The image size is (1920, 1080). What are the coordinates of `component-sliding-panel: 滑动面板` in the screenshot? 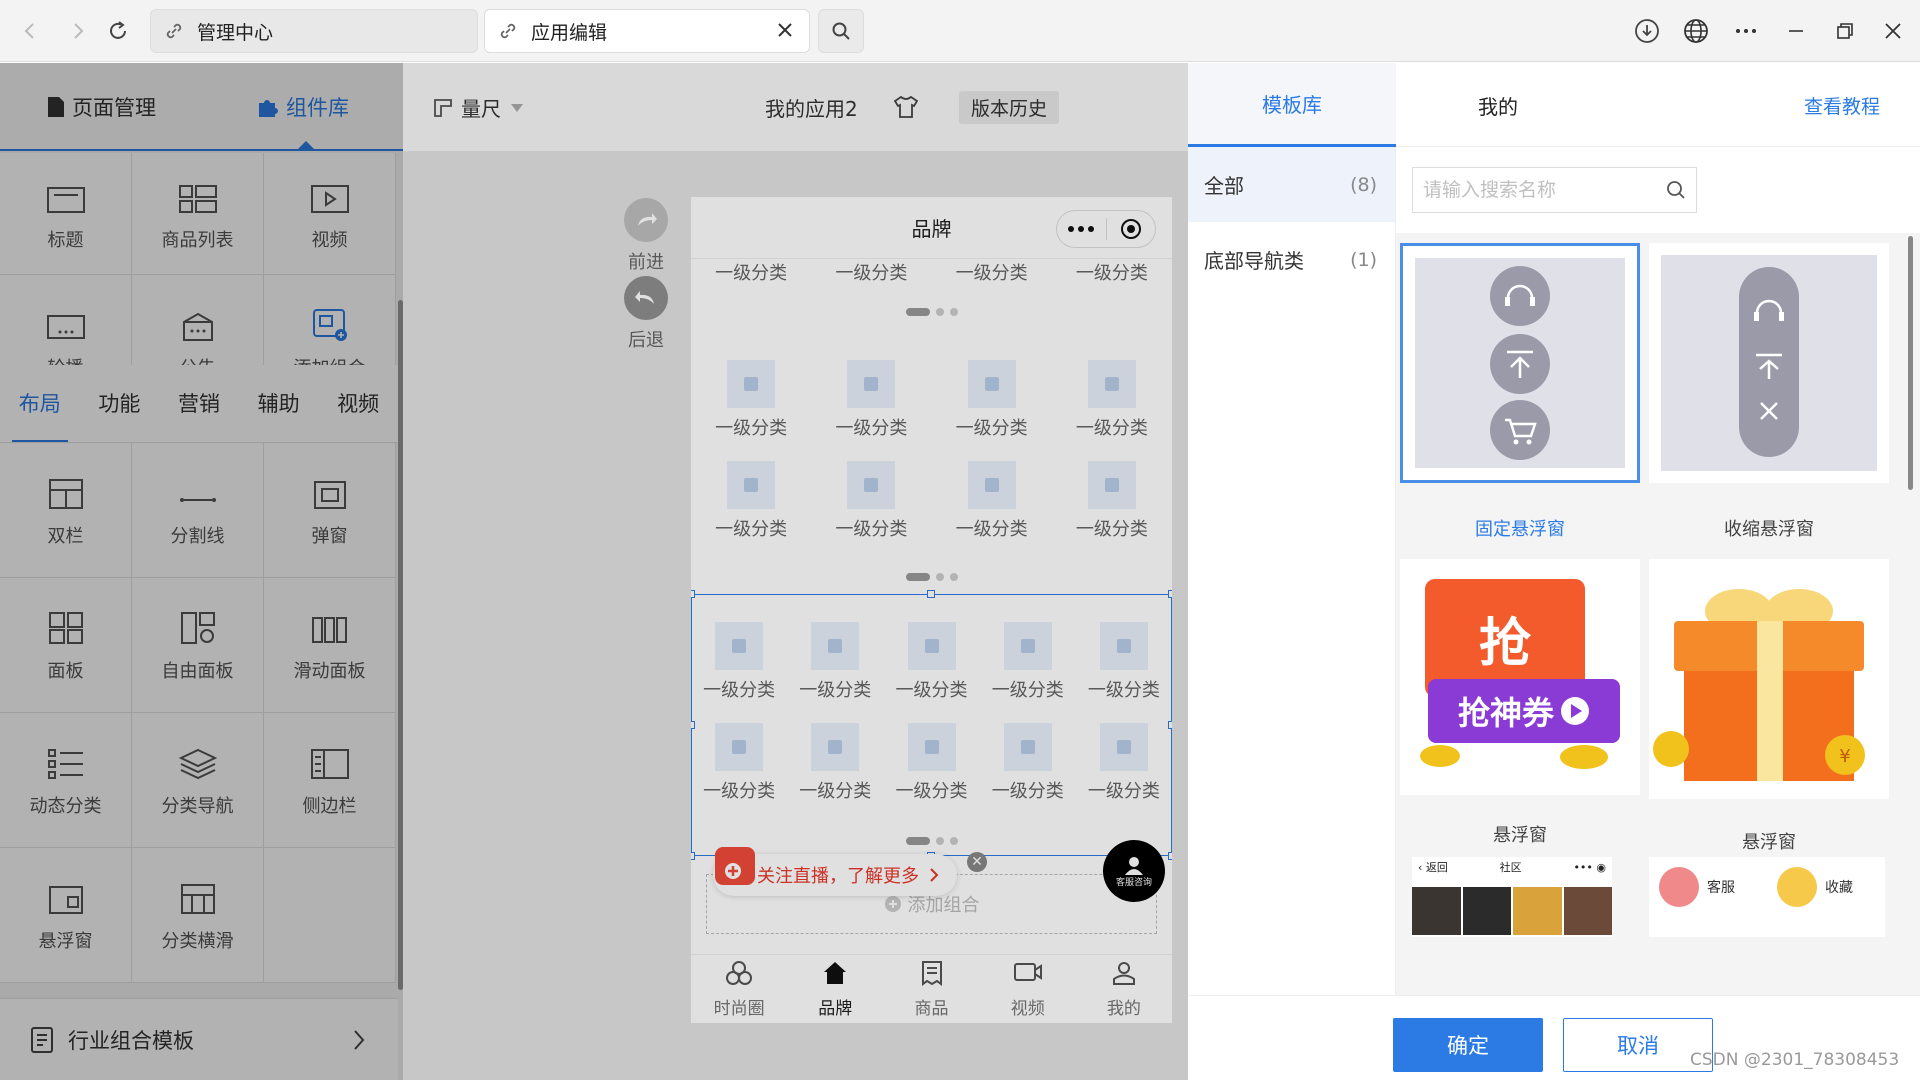 It's located at (330, 645).